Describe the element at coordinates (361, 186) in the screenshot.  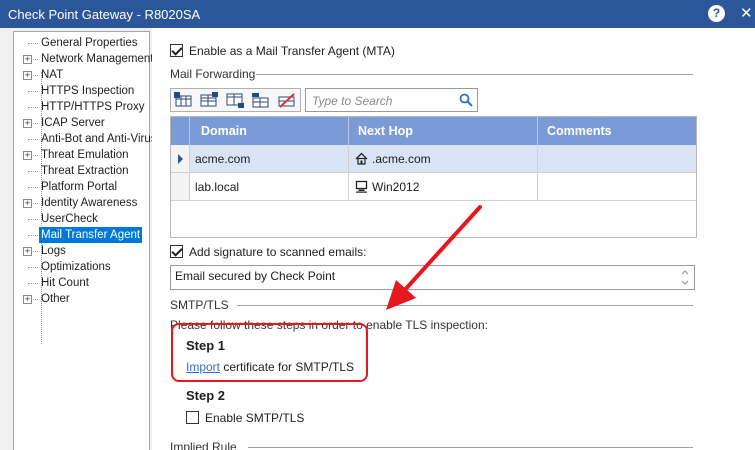
I see `computer-icon` at that location.